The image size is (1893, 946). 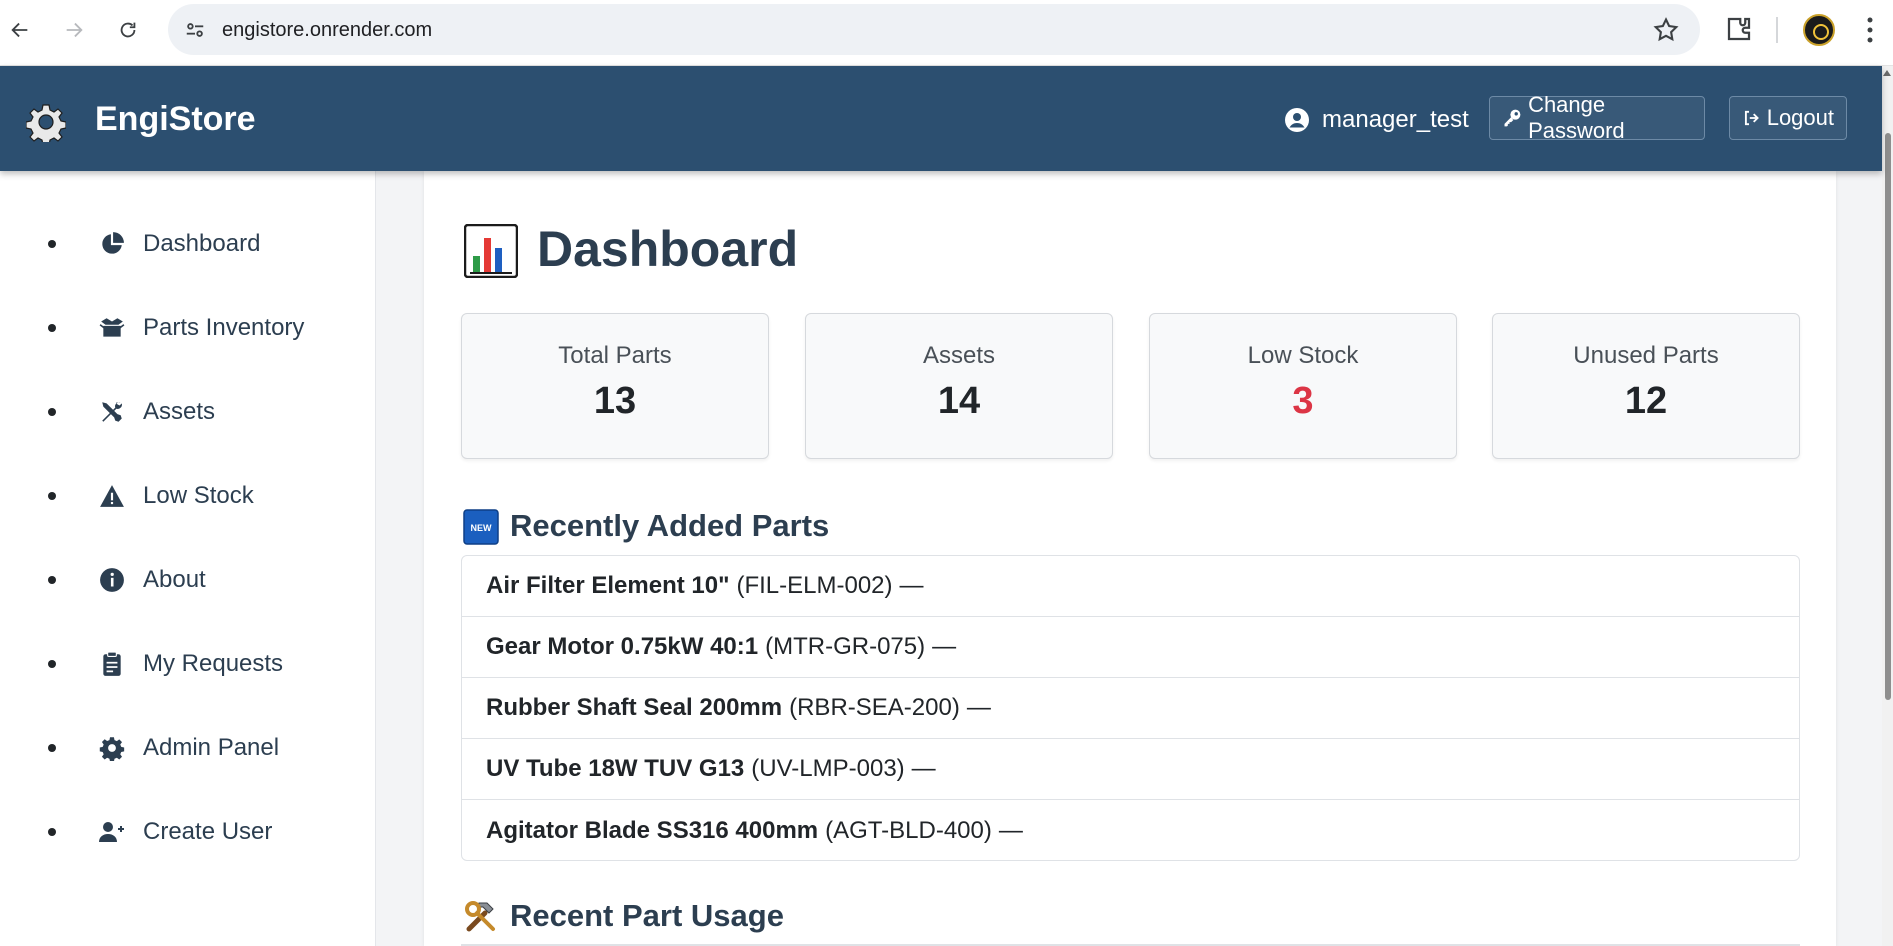 I want to click on list-item: Gear Motor 0.75kW 40:1 (MTR-GR-075) —, so click(x=1130, y=647).